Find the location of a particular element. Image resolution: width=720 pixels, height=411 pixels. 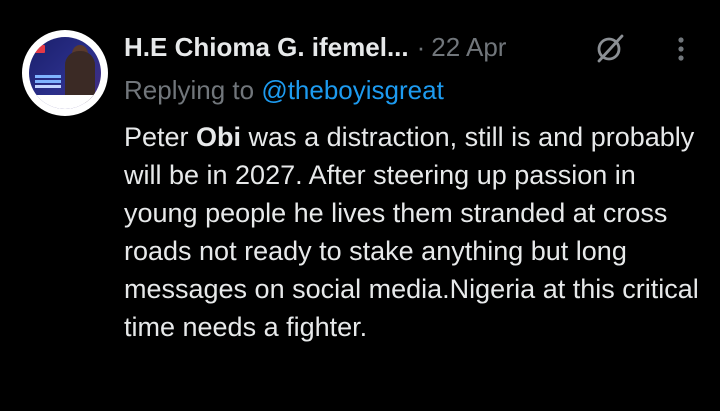

tweet-text-part1: Peter is located at coordinates (160, 137).